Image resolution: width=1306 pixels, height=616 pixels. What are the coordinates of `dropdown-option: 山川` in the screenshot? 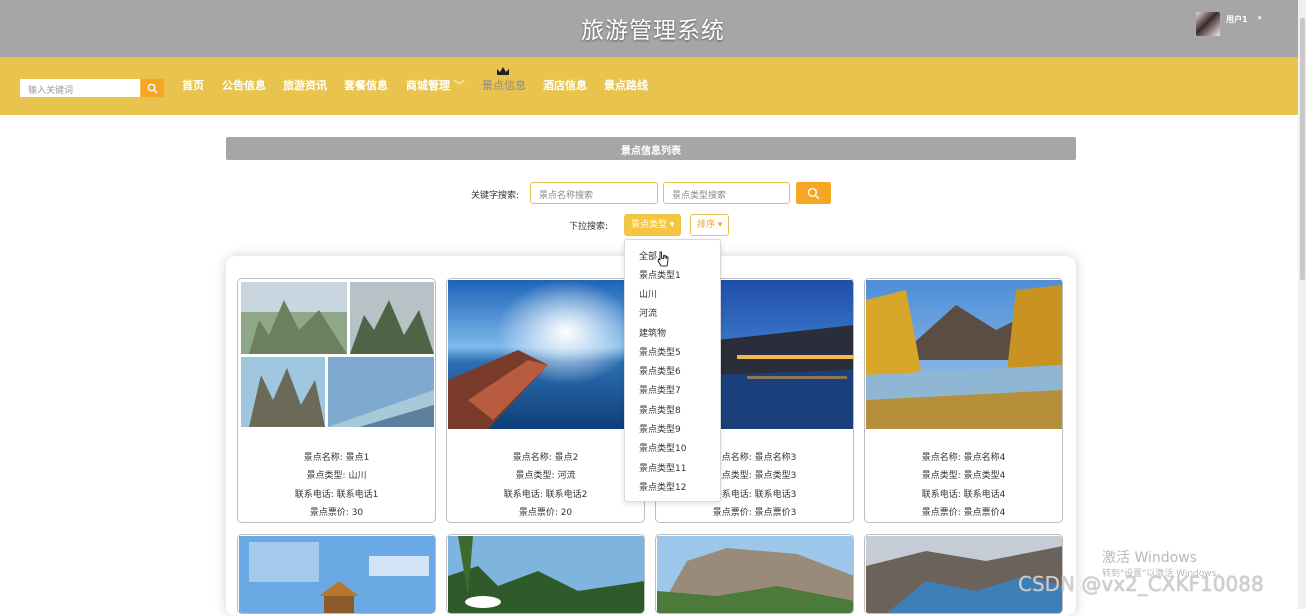 It's located at (648, 293).